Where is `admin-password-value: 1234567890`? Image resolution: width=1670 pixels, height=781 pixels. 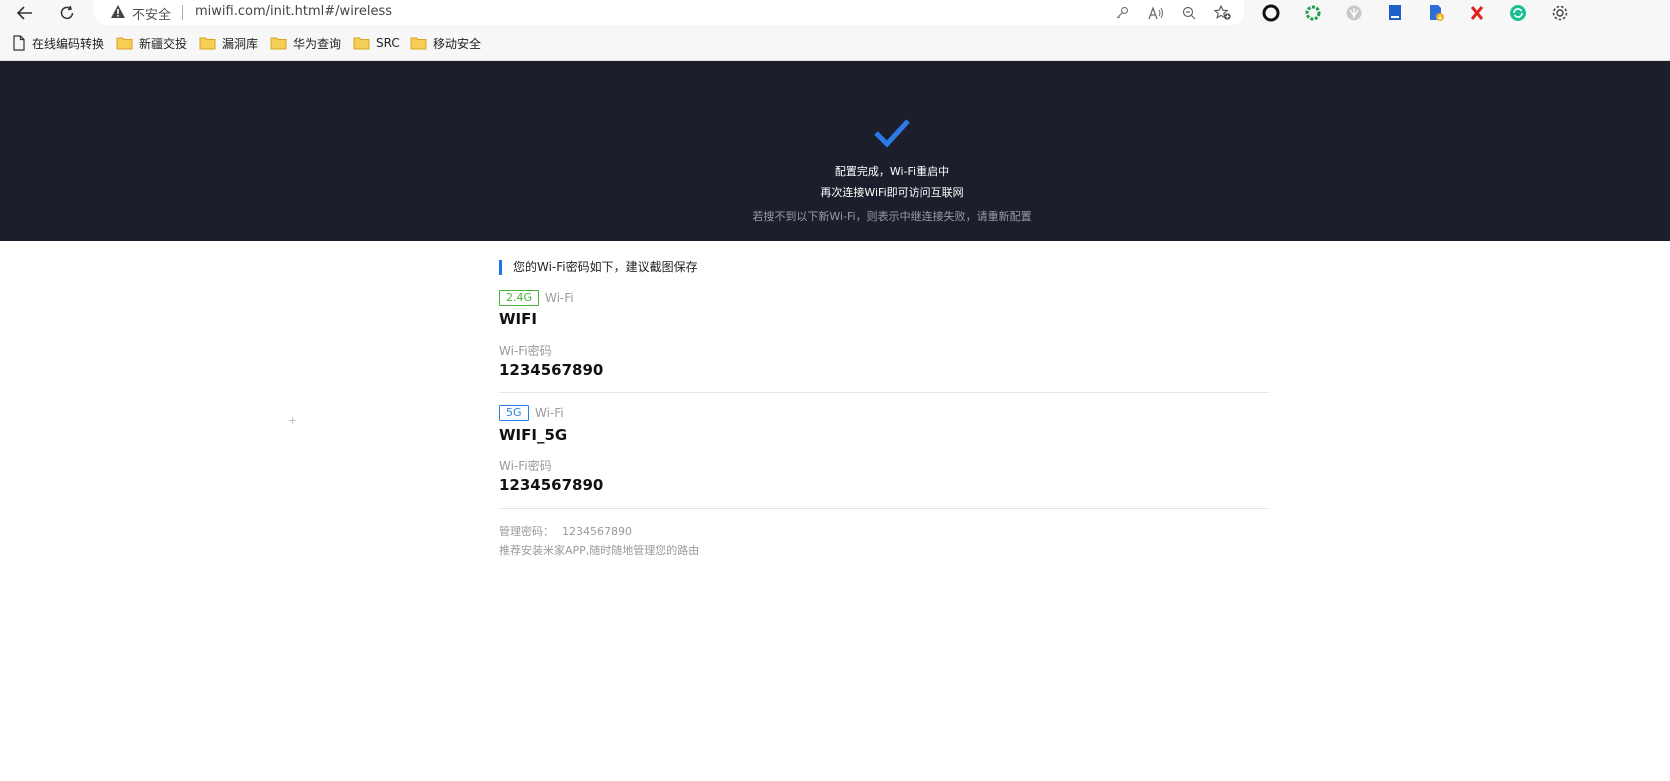 admin-password-value: 1234567890 is located at coordinates (597, 531).